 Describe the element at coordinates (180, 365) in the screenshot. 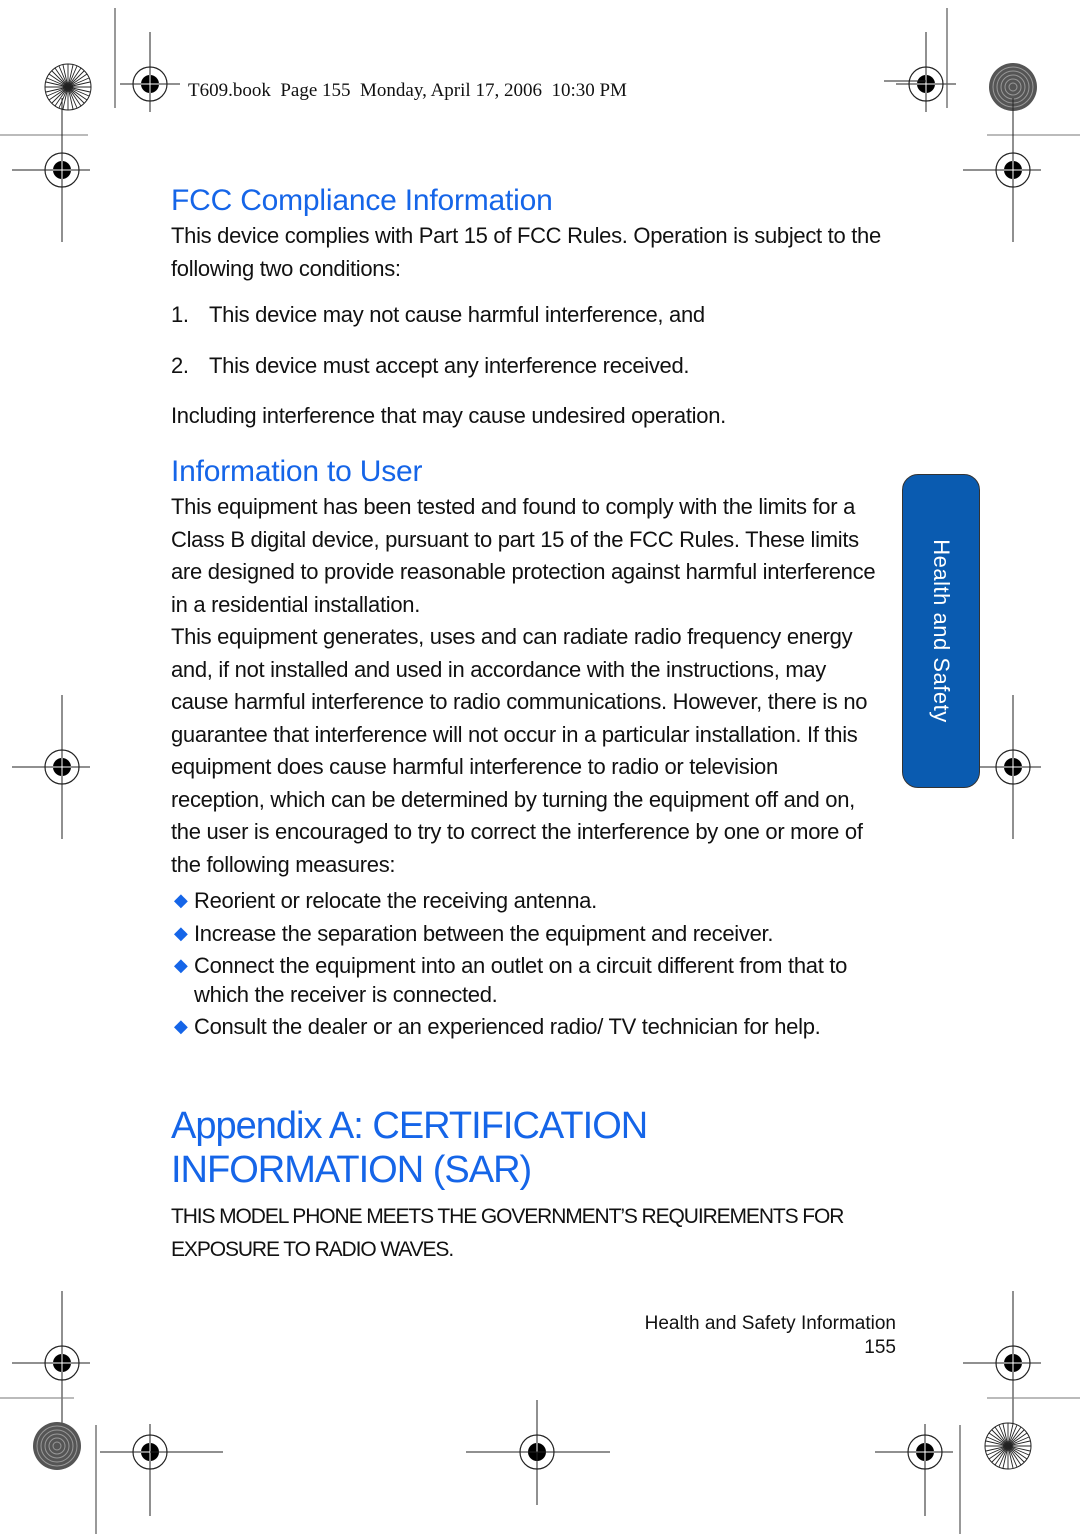

I see `condition-number: 2.` at that location.